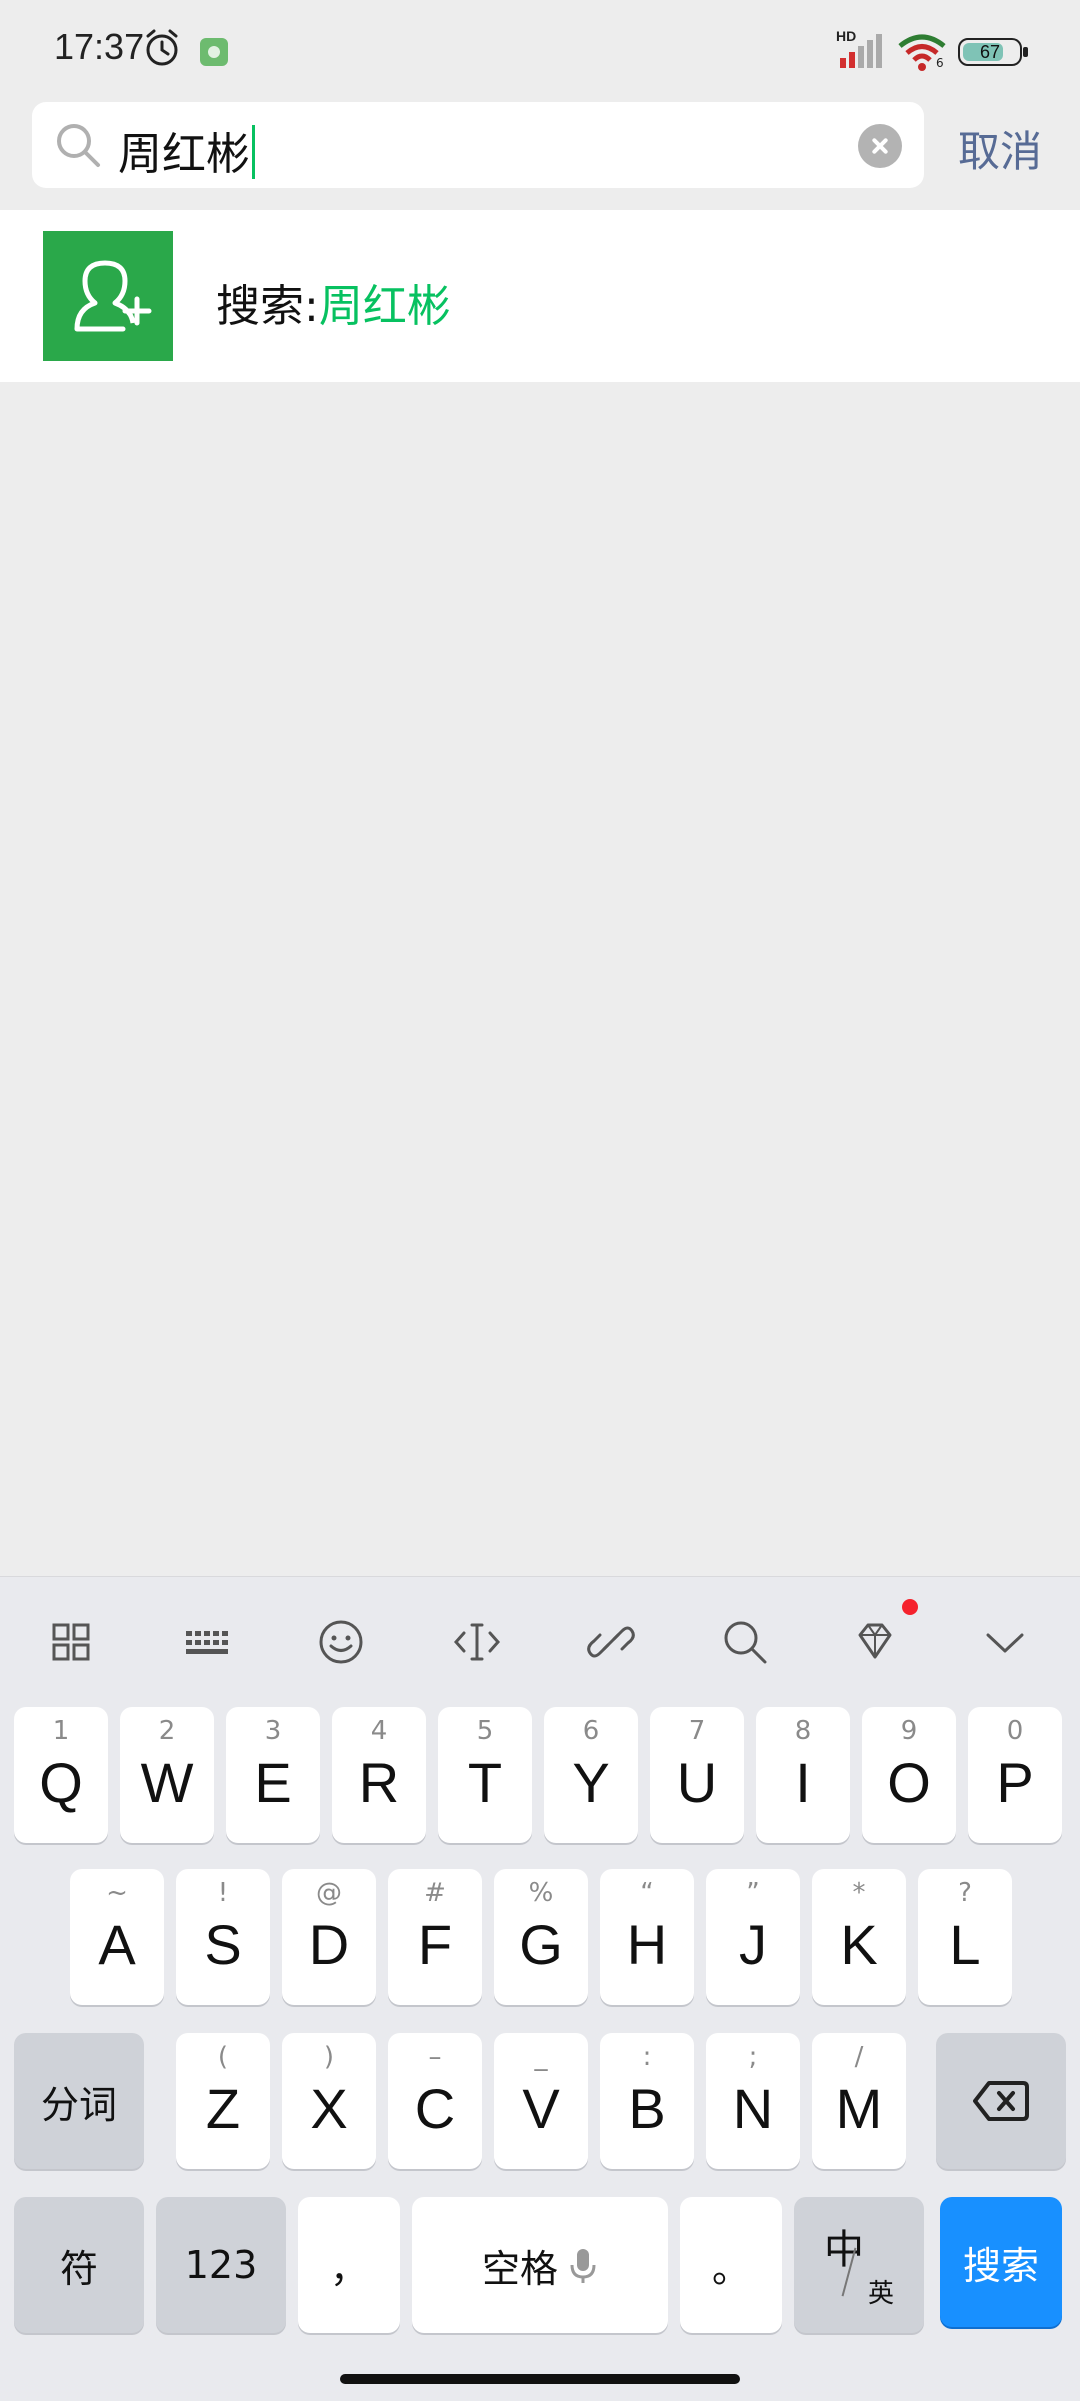 The height and width of the screenshot is (2401, 1080). I want to click on key-primary-label: P, so click(1015, 1782).